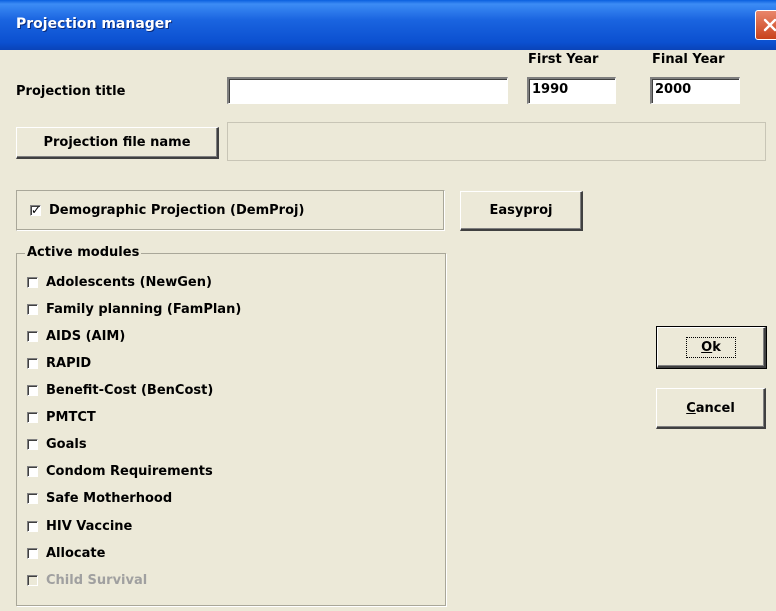 Image resolution: width=776 pixels, height=611 pixels. I want to click on module-checkbox: Benefit-Cost (BenCost), so click(120, 390).